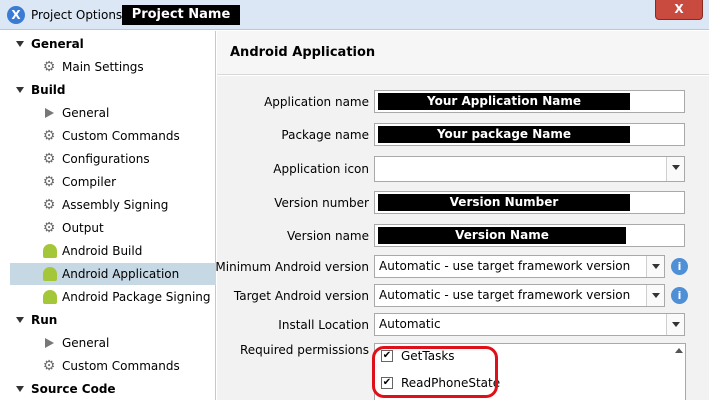  Describe the element at coordinates (325, 135) in the screenshot. I see `package-name-label: Package name` at that location.